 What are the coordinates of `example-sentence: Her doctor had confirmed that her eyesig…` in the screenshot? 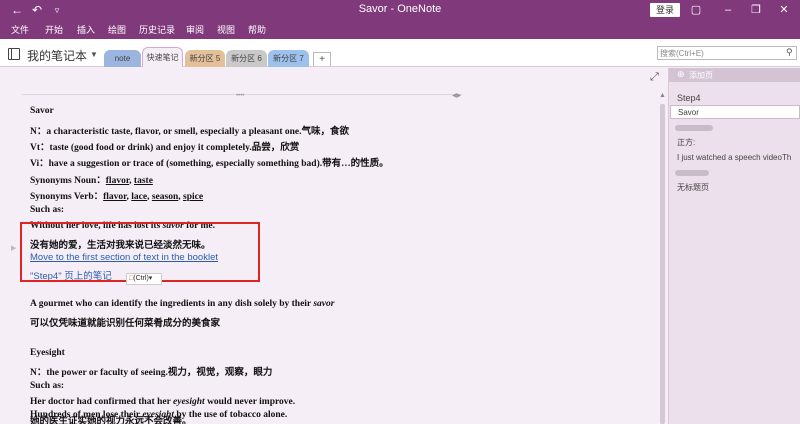 It's located at (162, 402).